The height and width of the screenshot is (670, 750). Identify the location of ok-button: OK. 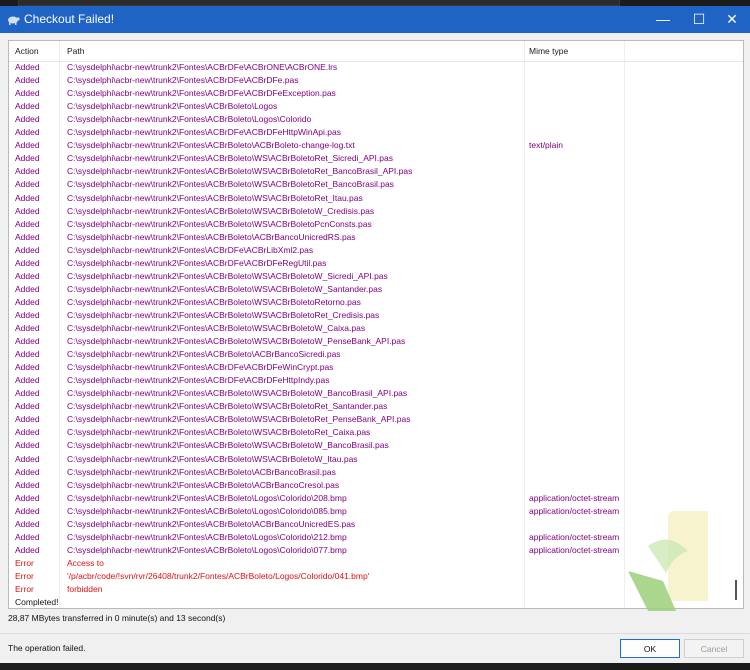
(650, 648).